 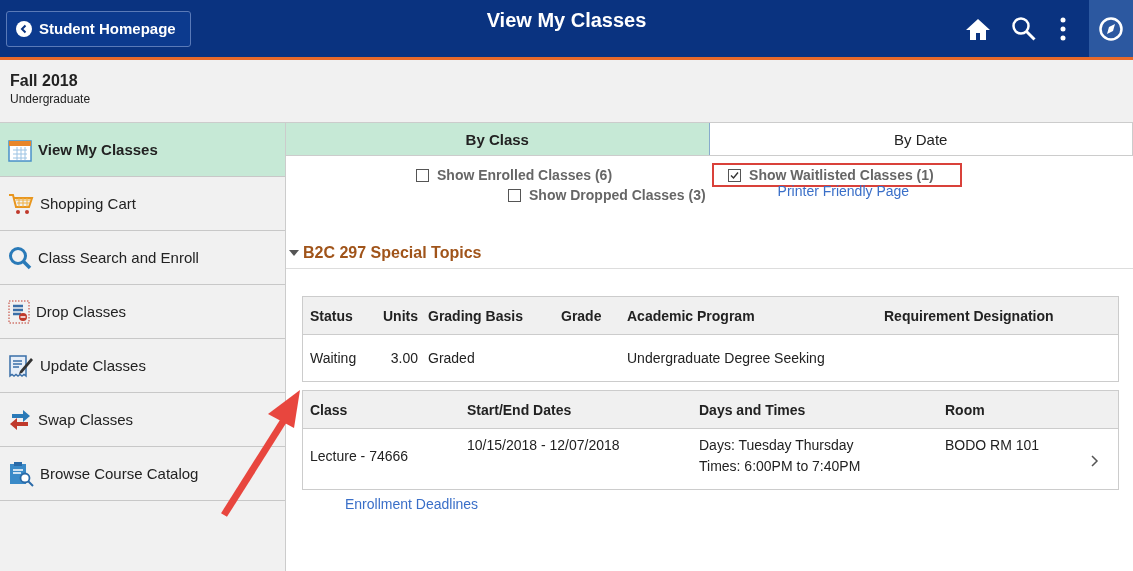 I want to click on column-header: Requirement Designation, so click(x=969, y=315).